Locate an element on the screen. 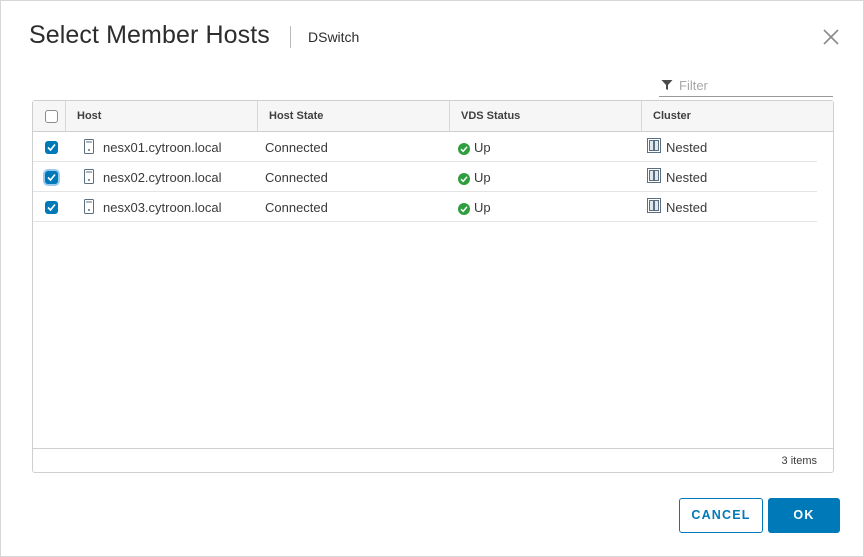 The image size is (864, 557). filter-box is located at coordinates (746, 86).